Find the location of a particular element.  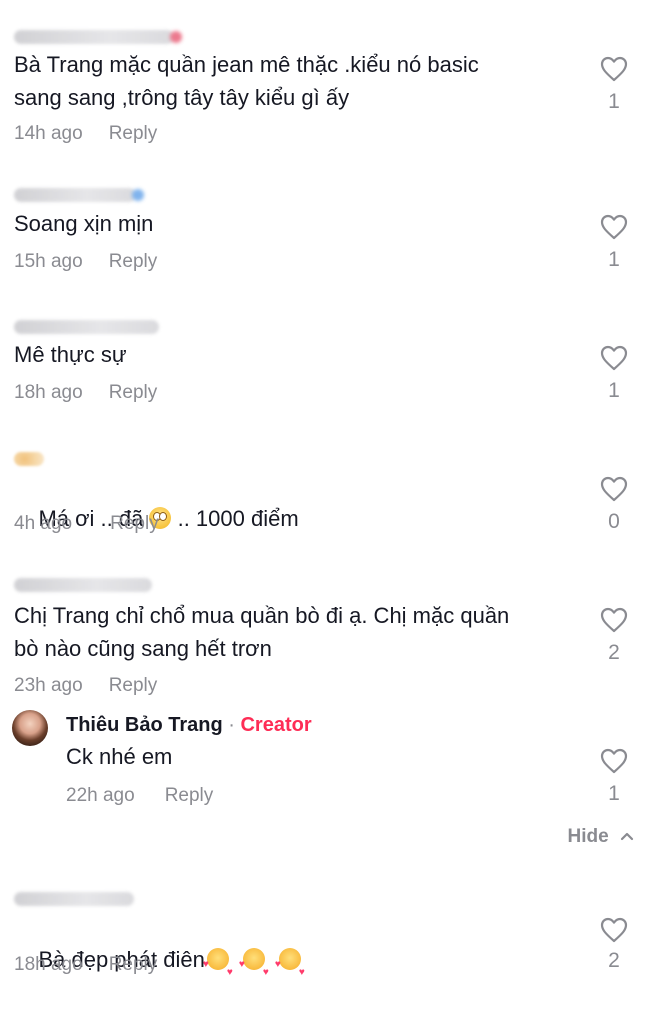

avatar is located at coordinates (30, 728).